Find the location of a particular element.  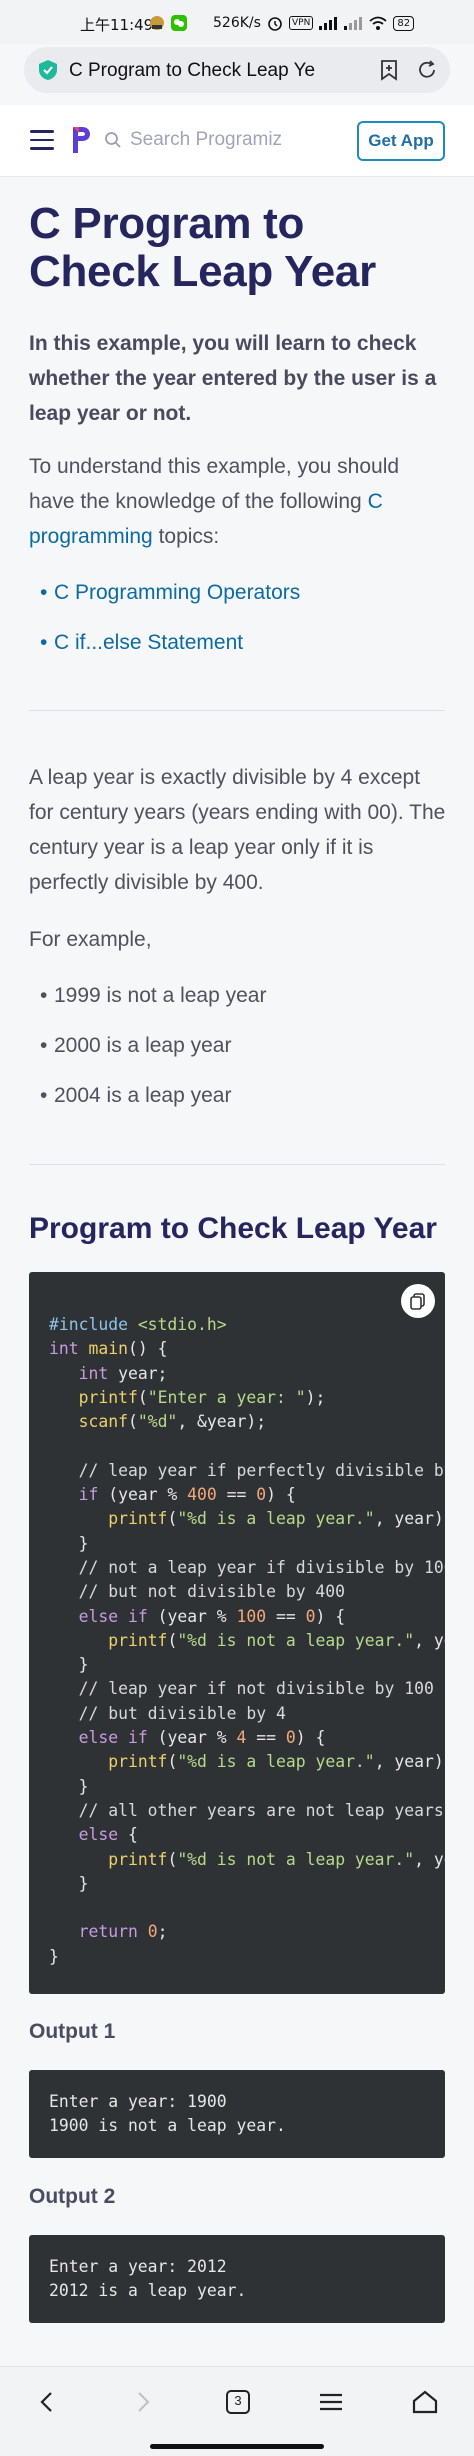

code-token: "%d is a leap year." is located at coordinates (276, 1519).